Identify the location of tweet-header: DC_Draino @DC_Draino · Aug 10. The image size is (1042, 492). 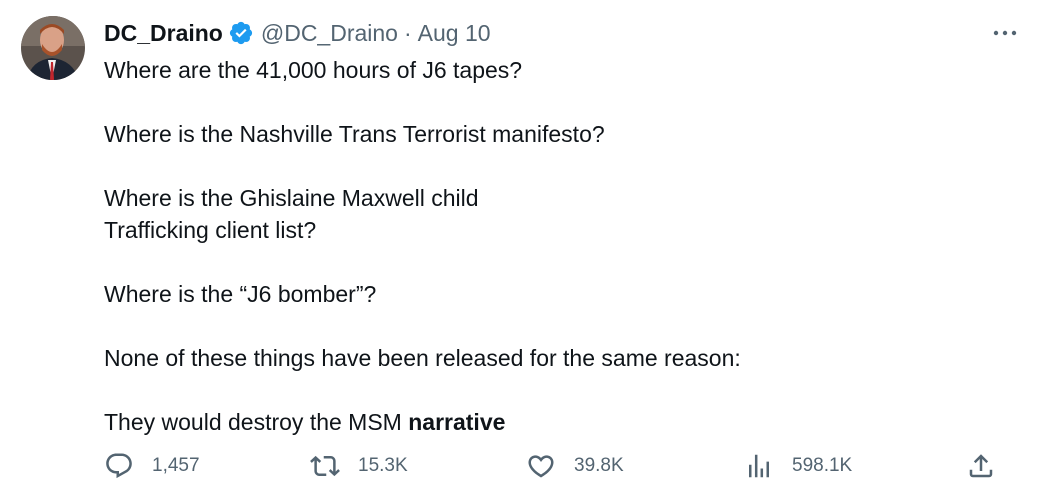
(297, 33).